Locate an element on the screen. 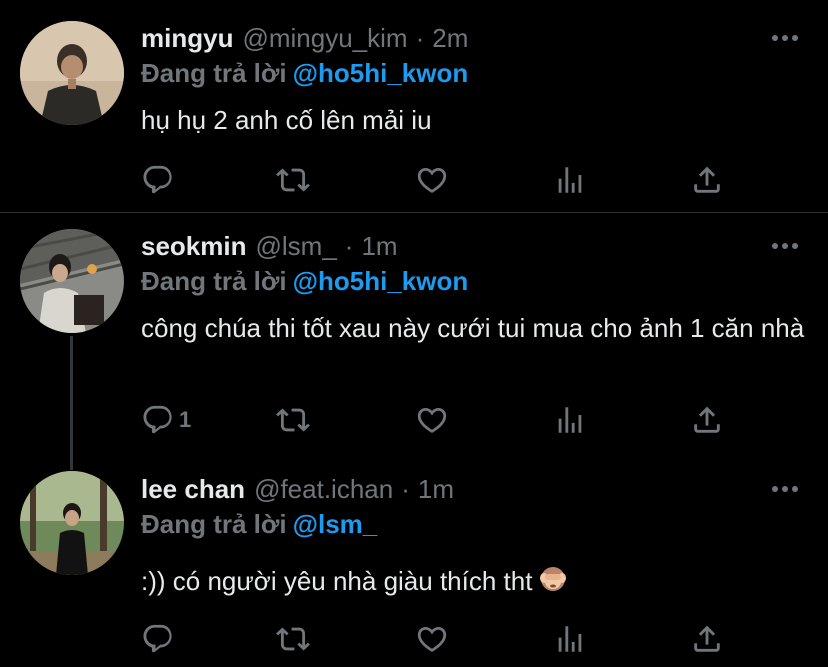  user-name: seokmin is located at coordinates (194, 246).